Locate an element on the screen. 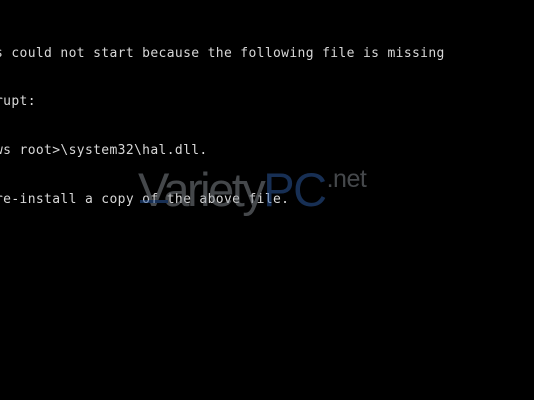 This screenshot has height=400, width=534. watermark-pc-text: PC is located at coordinates (295, 189).